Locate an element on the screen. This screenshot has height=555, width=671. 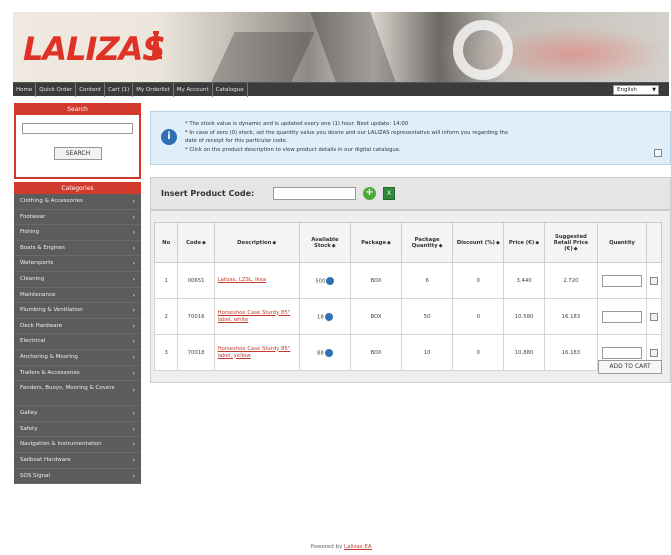
category-item: Galley › is located at coordinates (77, 414).